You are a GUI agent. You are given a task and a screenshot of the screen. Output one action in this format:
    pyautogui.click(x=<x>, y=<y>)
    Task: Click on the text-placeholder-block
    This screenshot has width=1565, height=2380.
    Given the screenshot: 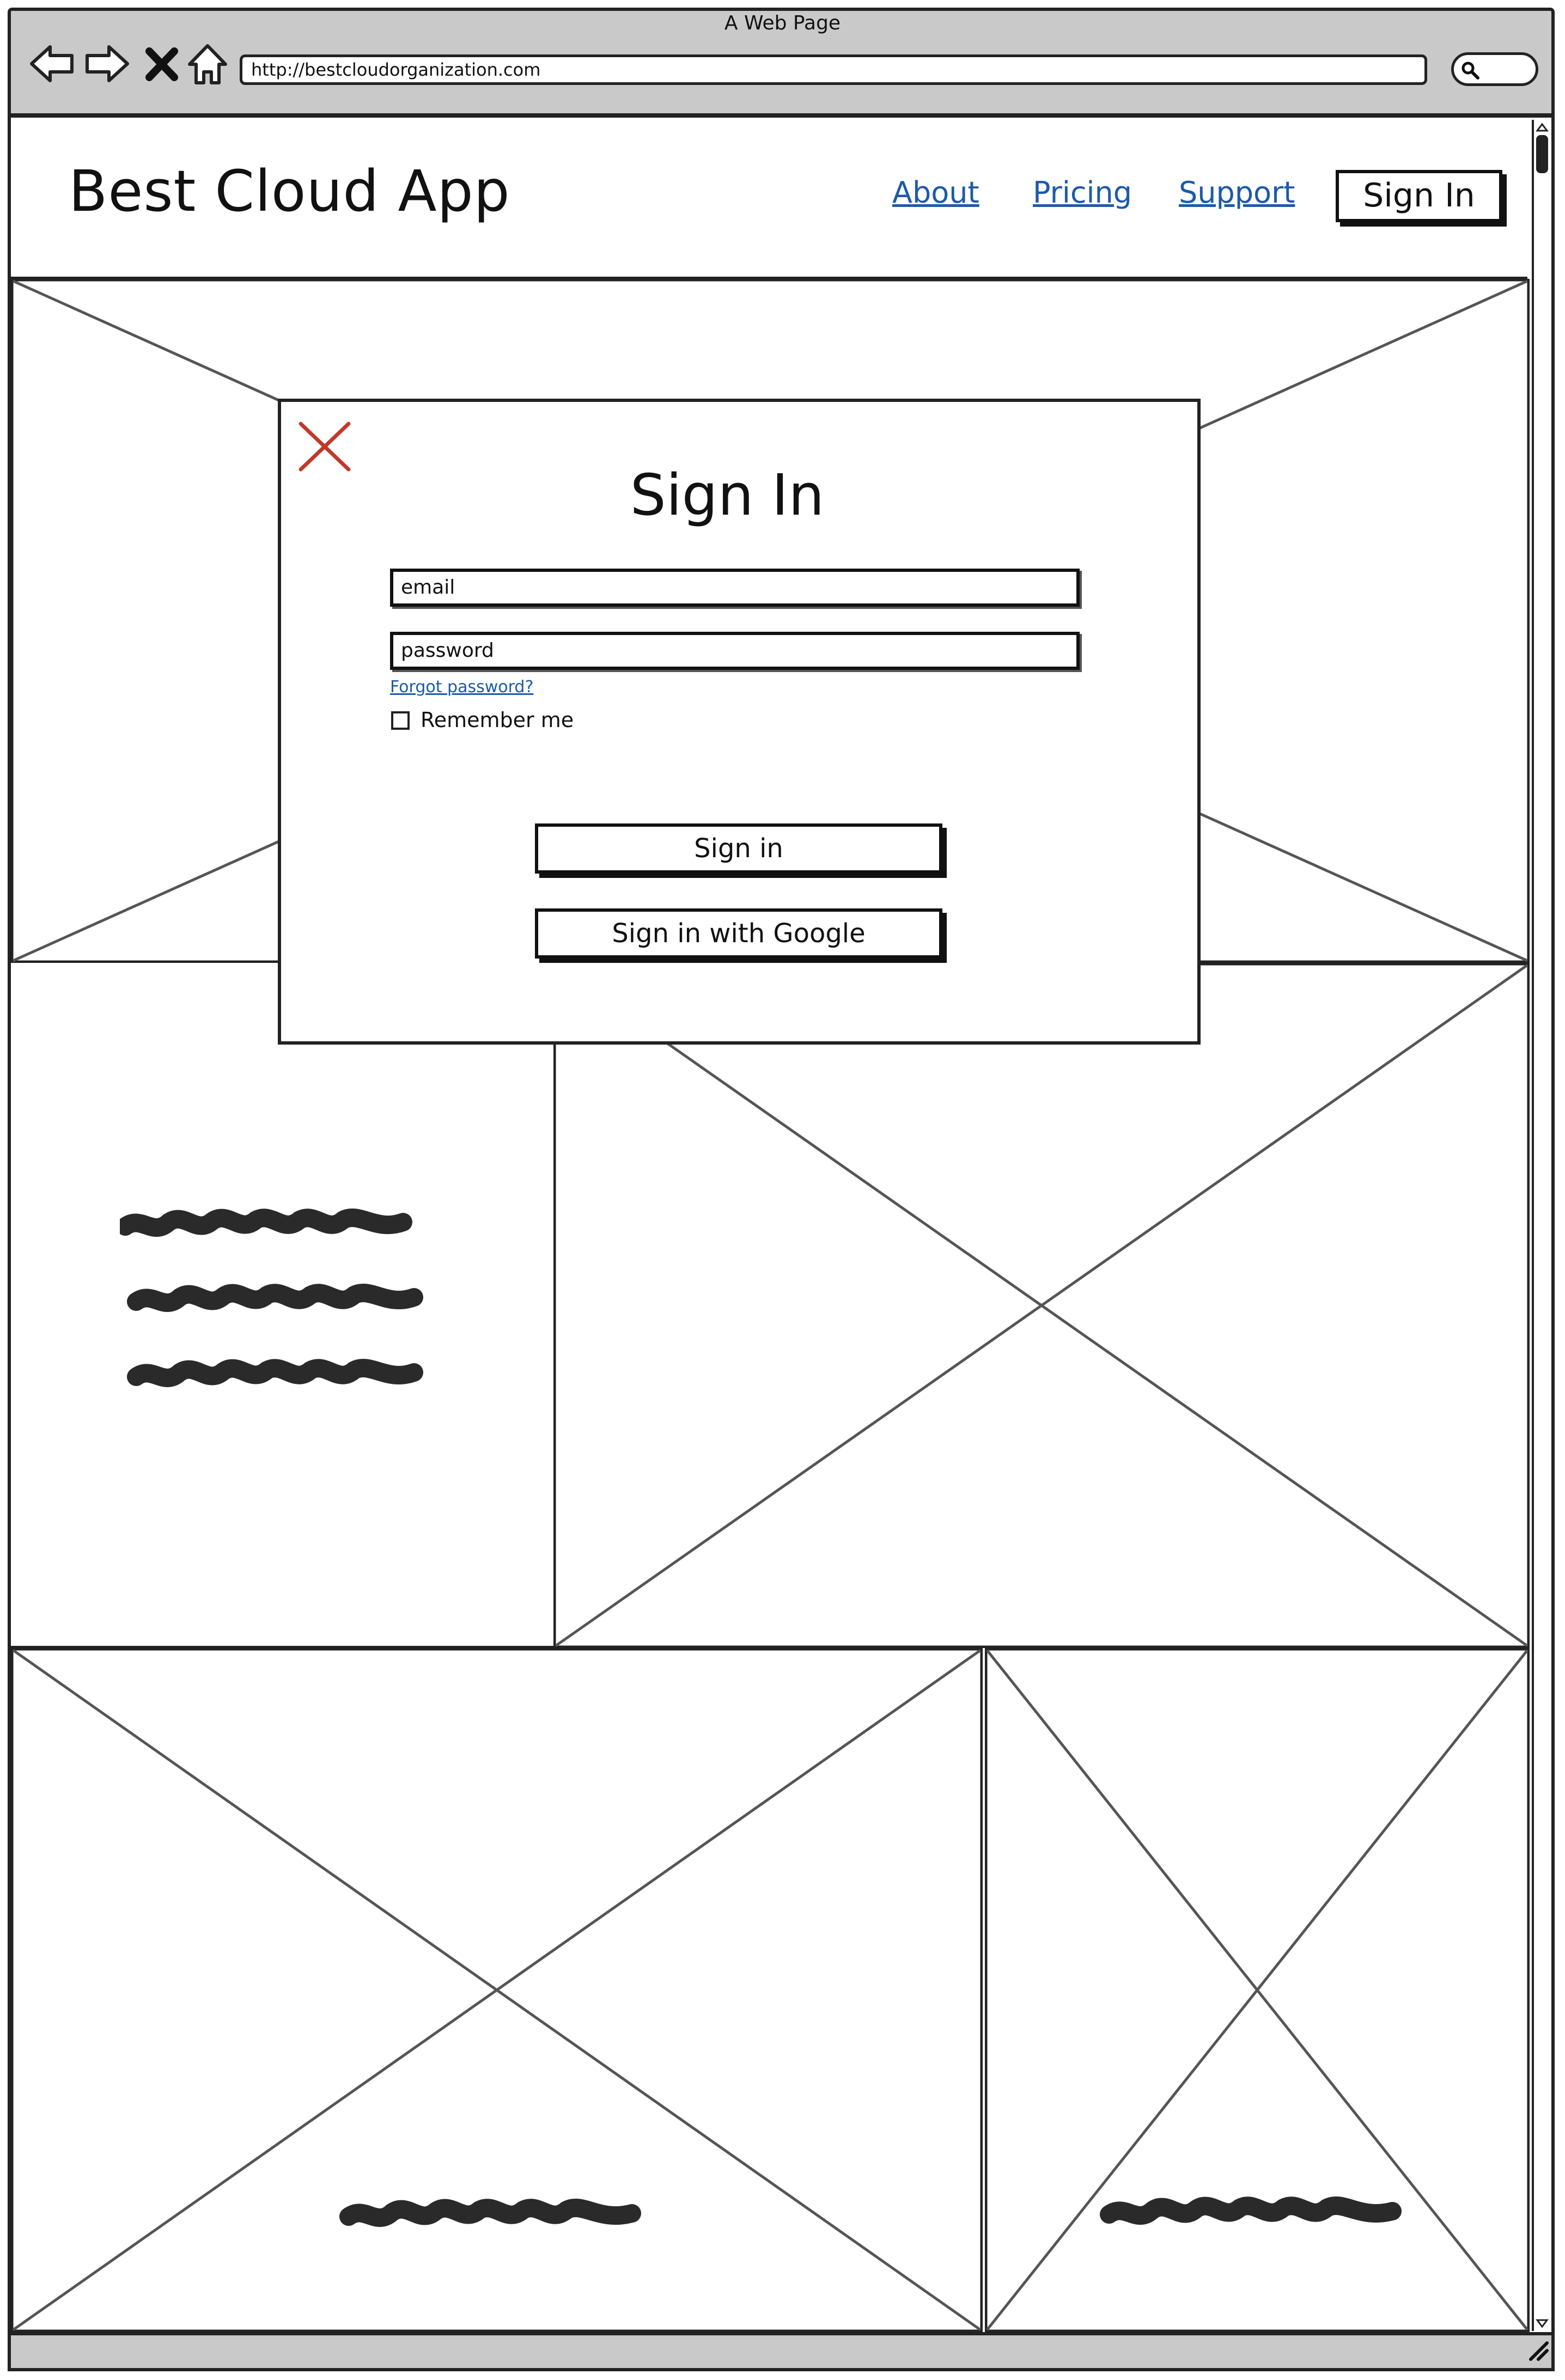 What is the action you would take?
    pyautogui.click(x=271, y=1298)
    